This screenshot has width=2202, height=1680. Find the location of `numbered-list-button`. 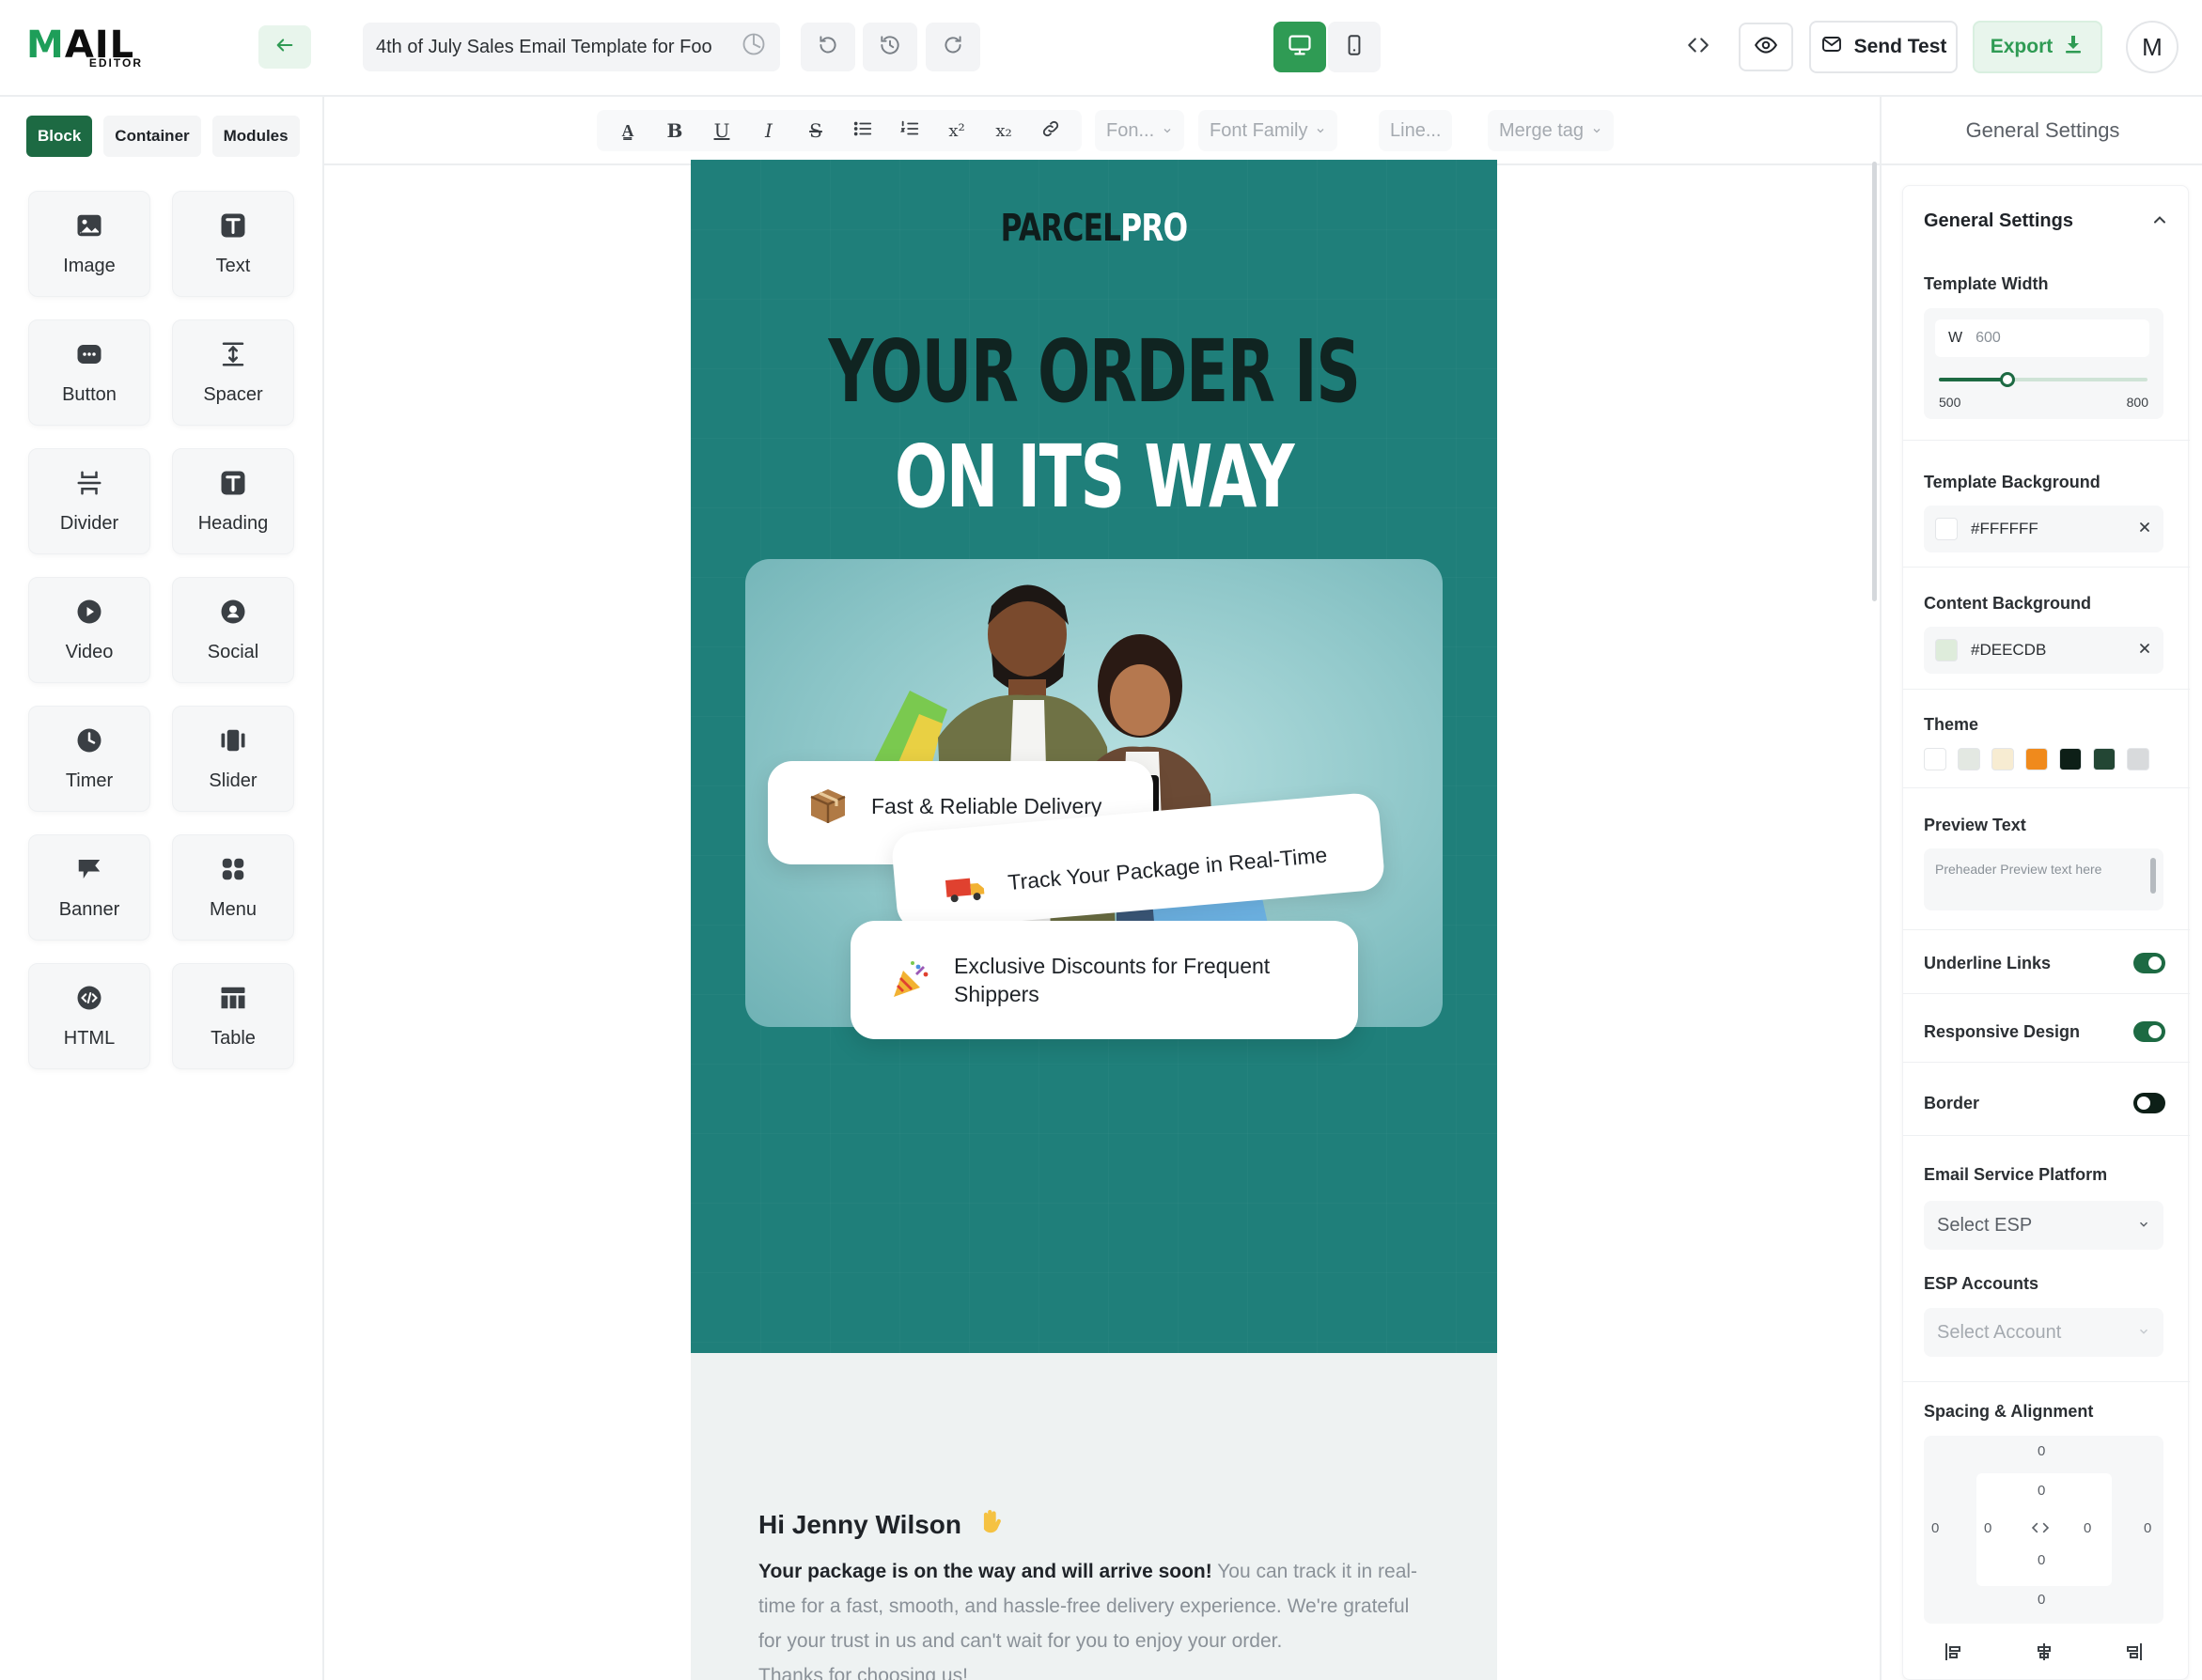

numbered-list-button is located at coordinates (909, 130).